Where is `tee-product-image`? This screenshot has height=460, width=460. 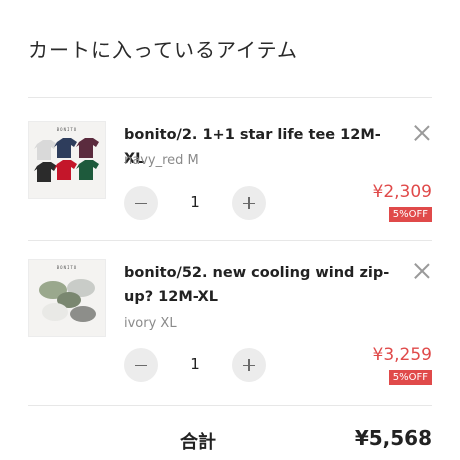 tee-product-image is located at coordinates (66, 160).